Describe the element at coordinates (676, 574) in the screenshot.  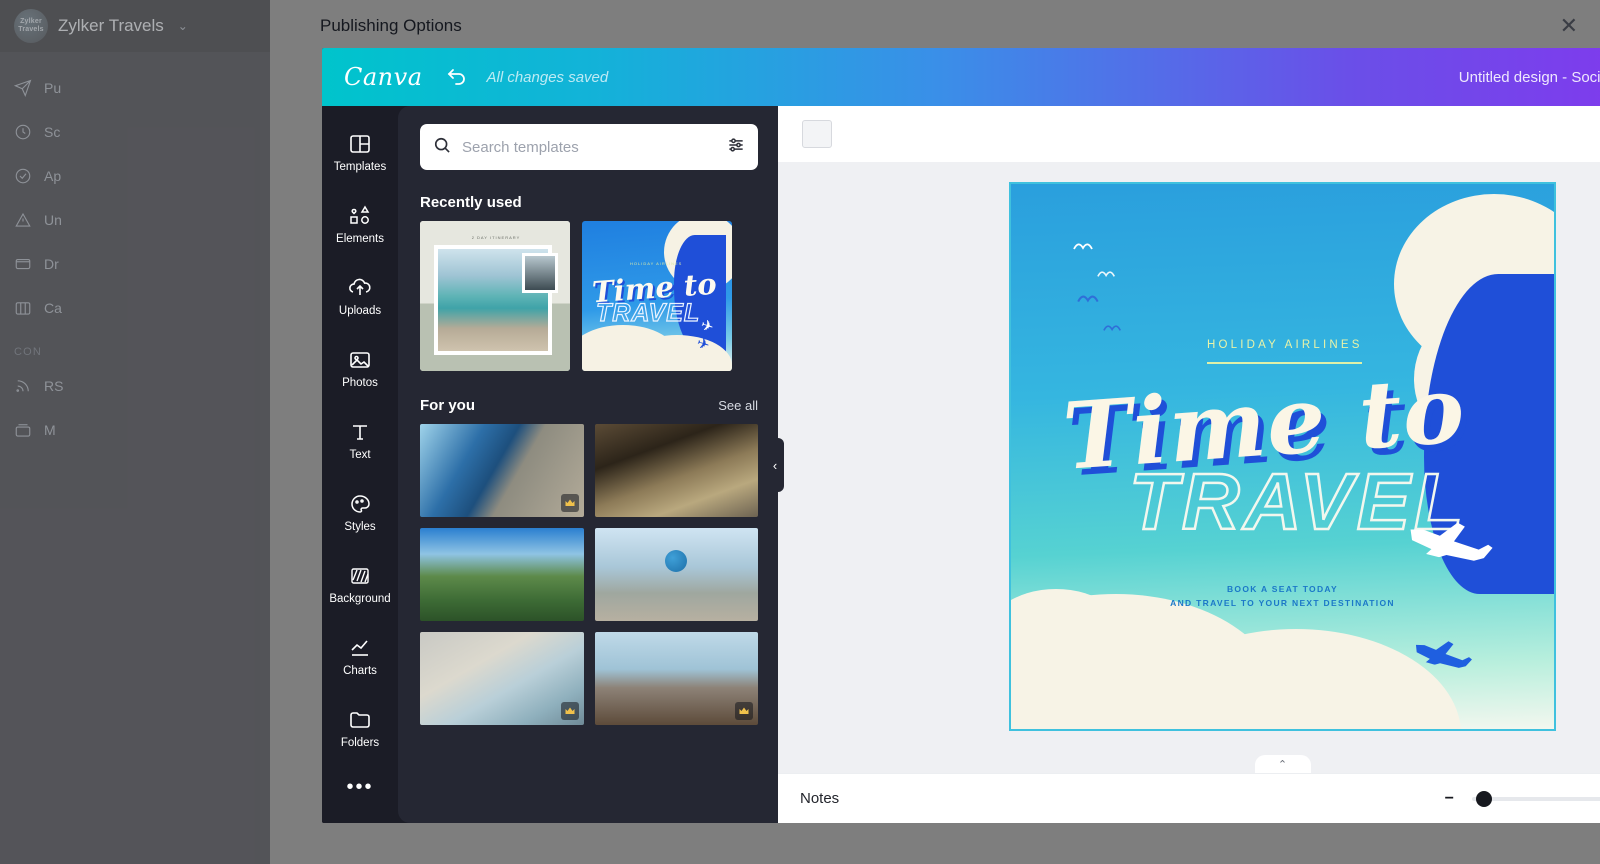
I see `for-you-item-globe-in-hands` at that location.